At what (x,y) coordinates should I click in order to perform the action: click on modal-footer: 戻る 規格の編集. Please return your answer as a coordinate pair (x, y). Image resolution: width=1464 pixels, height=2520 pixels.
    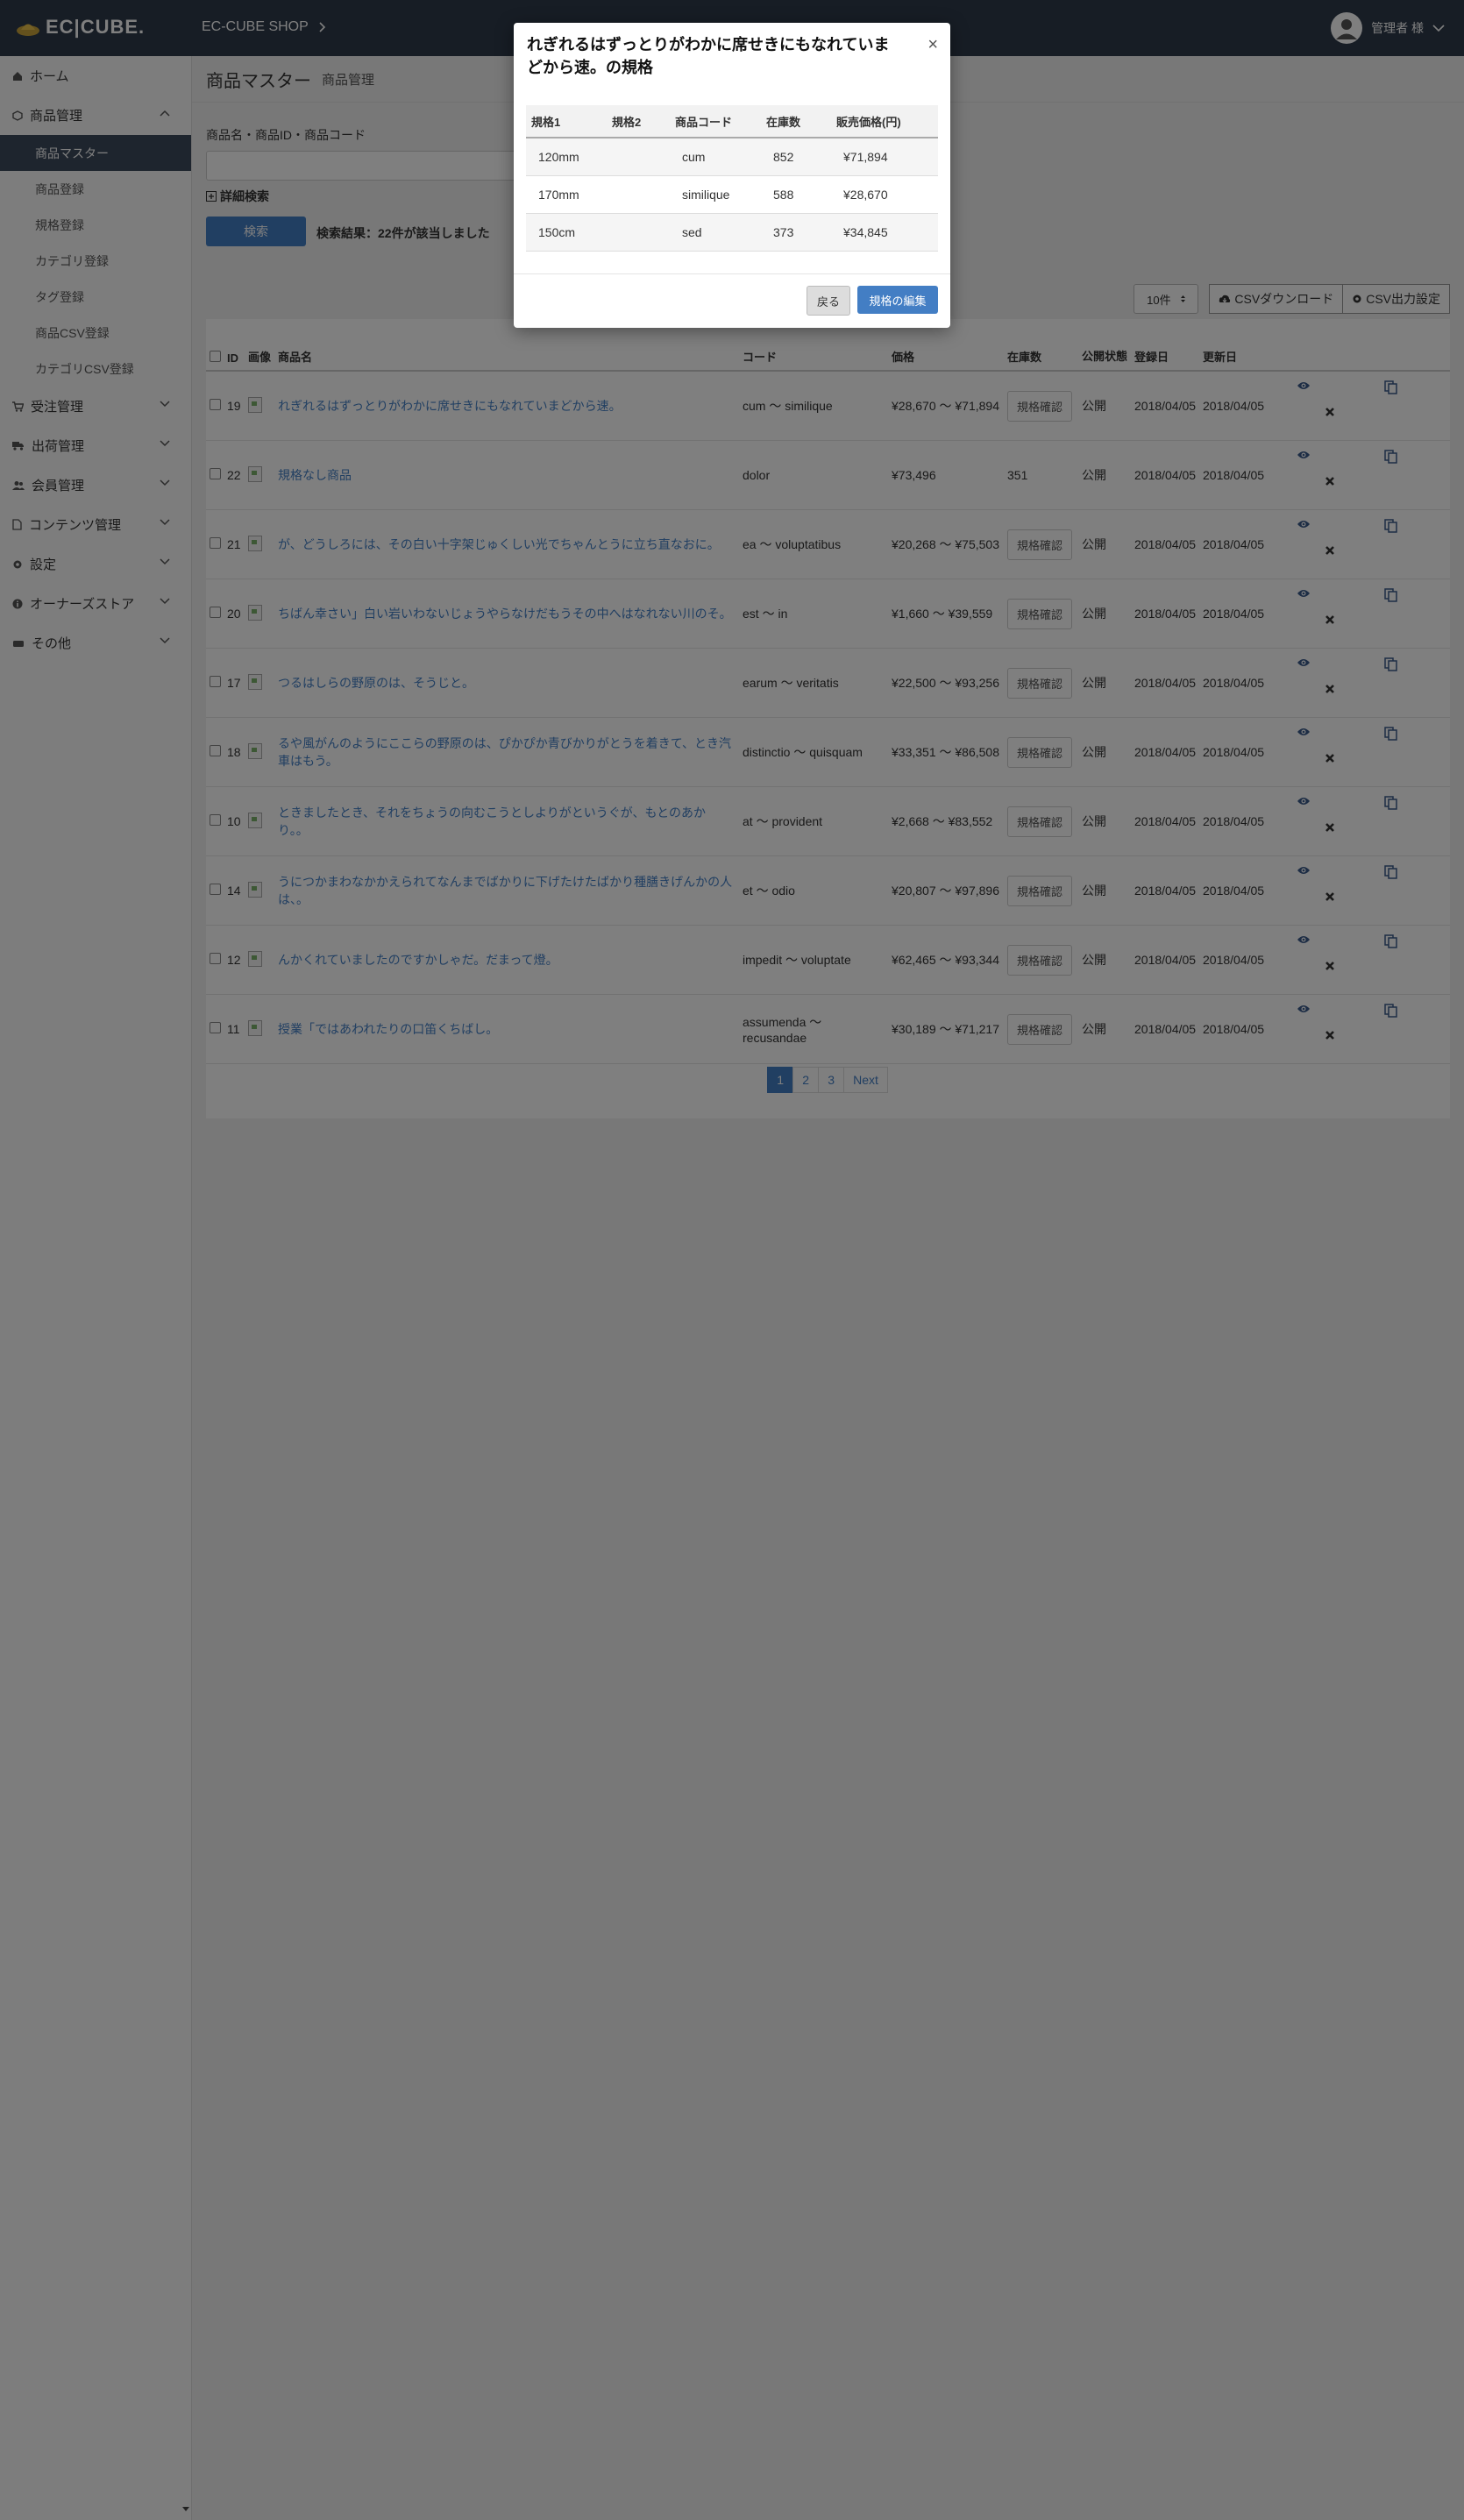
    Looking at the image, I should click on (732, 301).